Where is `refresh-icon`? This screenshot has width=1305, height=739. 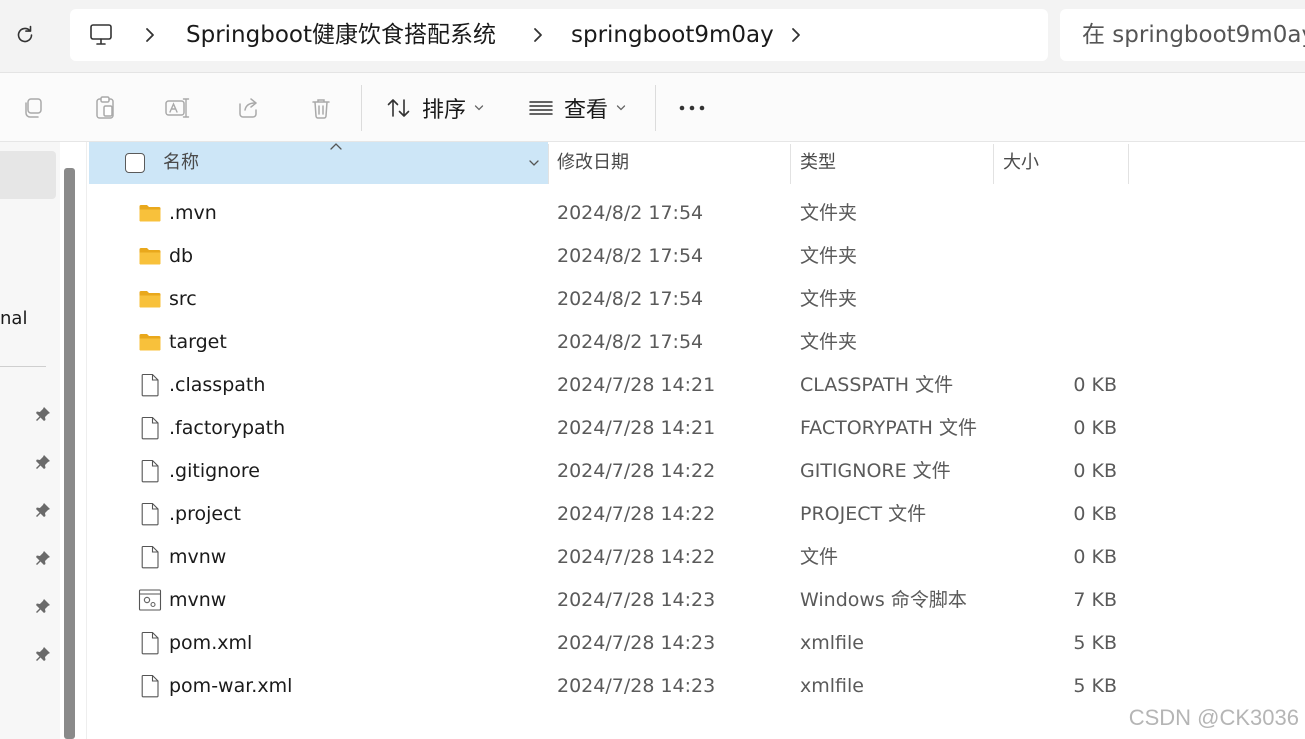 refresh-icon is located at coordinates (25, 34).